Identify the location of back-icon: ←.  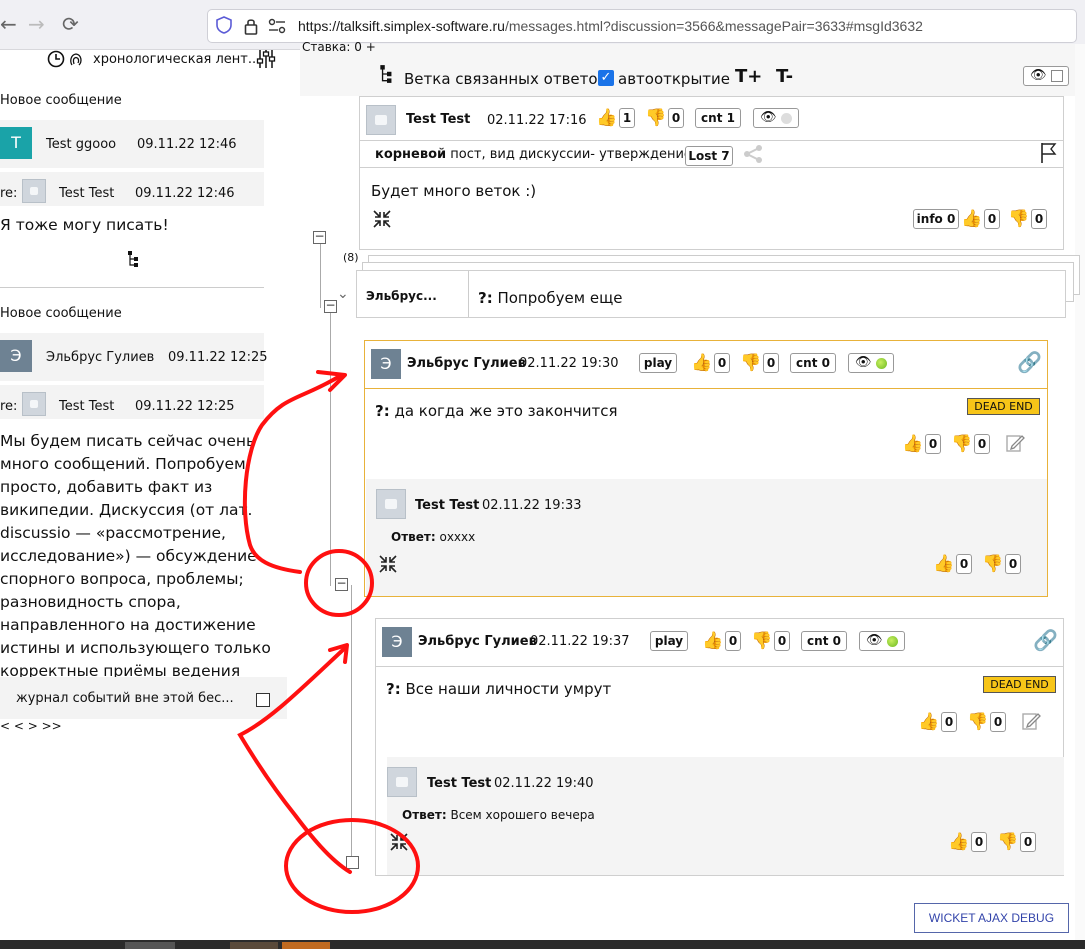
(8, 24).